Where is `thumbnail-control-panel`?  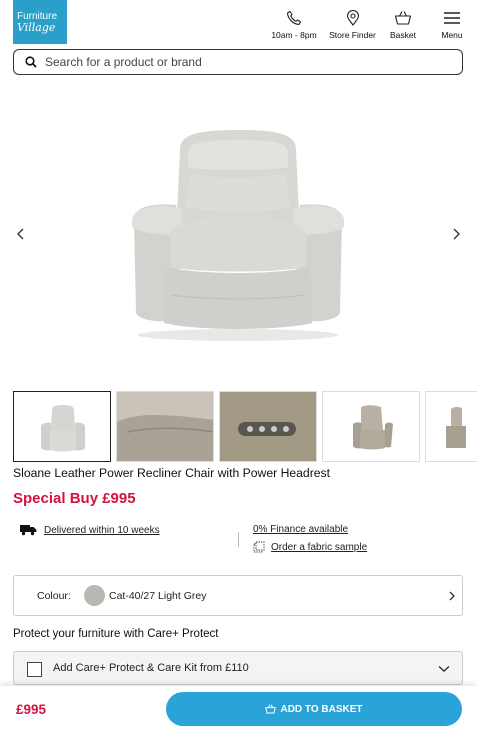
thumbnail-control-panel is located at coordinates (268, 426).